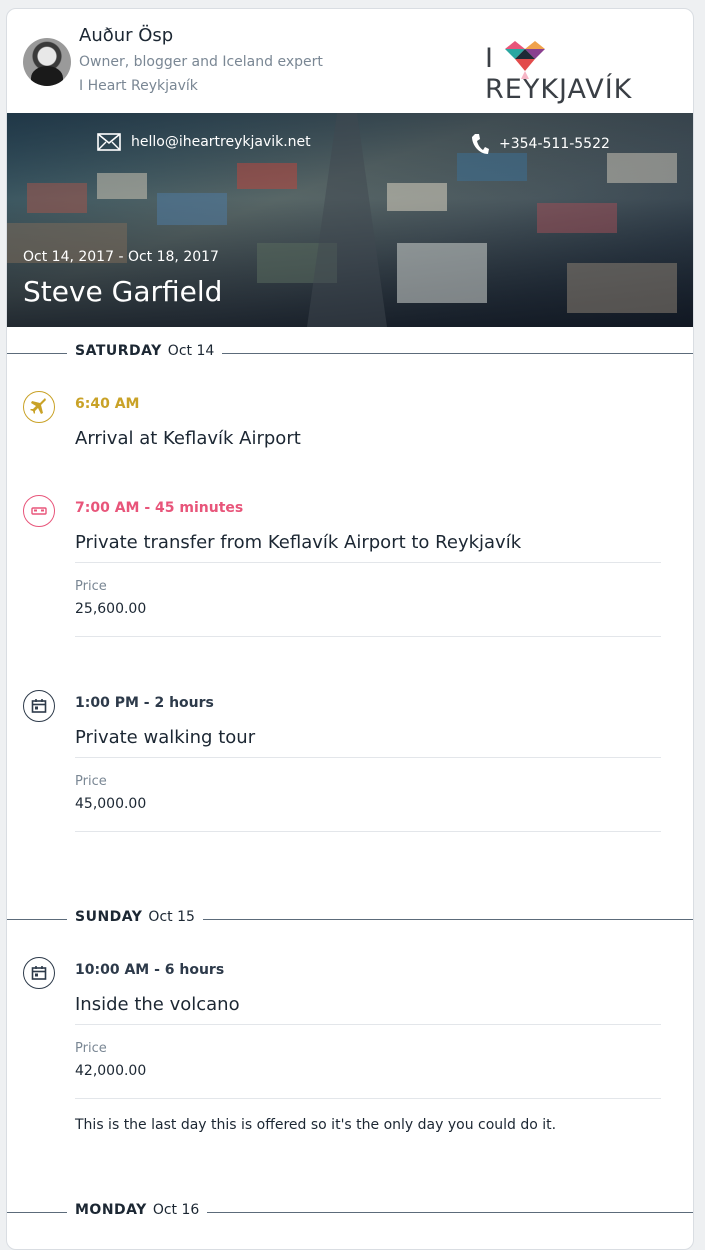 The height and width of the screenshot is (1250, 705). Describe the element at coordinates (111, 609) in the screenshot. I see `price-value: 25,600.00` at that location.